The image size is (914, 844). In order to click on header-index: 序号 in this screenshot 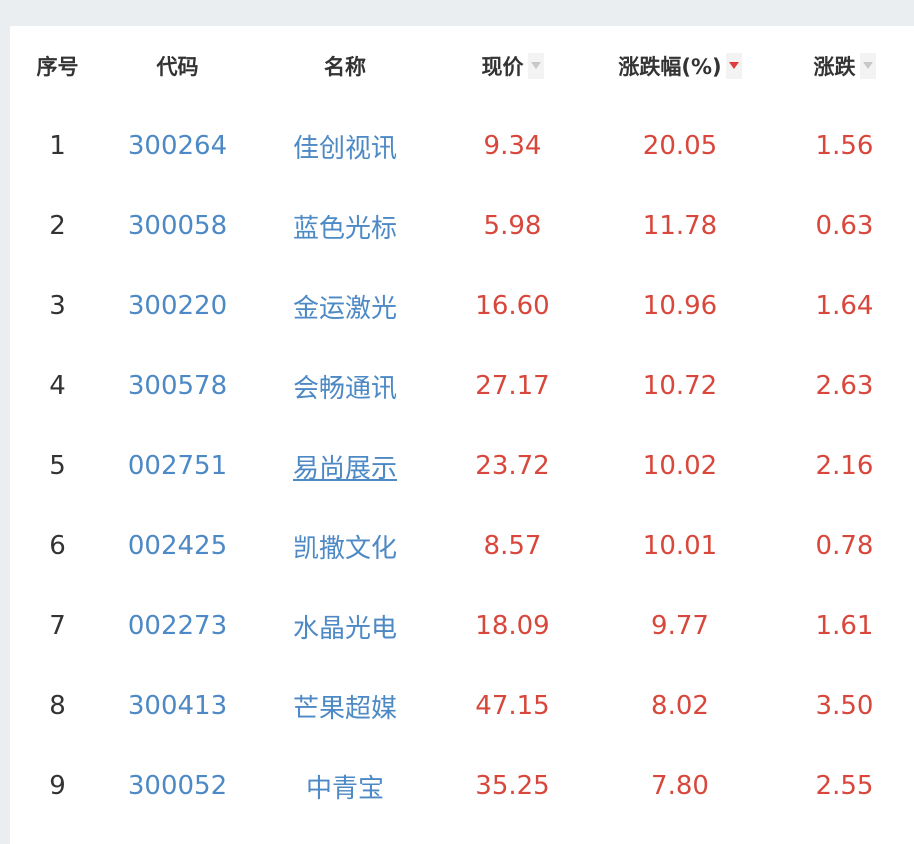, I will do `click(57, 66)`.